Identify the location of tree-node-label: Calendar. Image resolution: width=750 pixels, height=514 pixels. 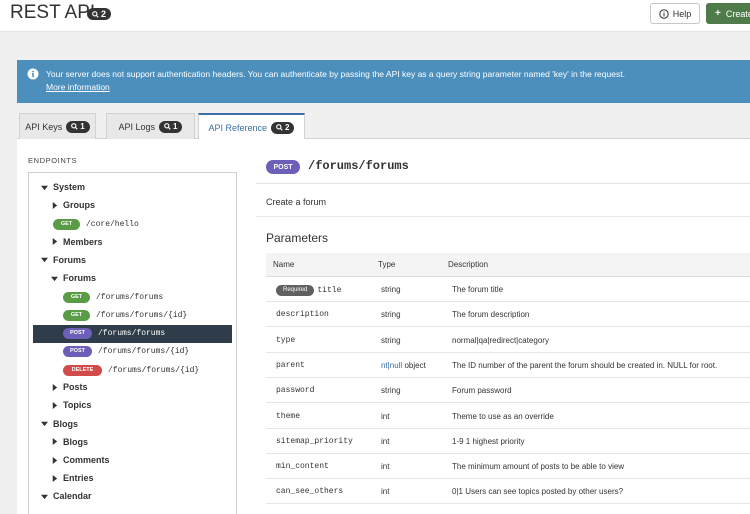
(72, 496).